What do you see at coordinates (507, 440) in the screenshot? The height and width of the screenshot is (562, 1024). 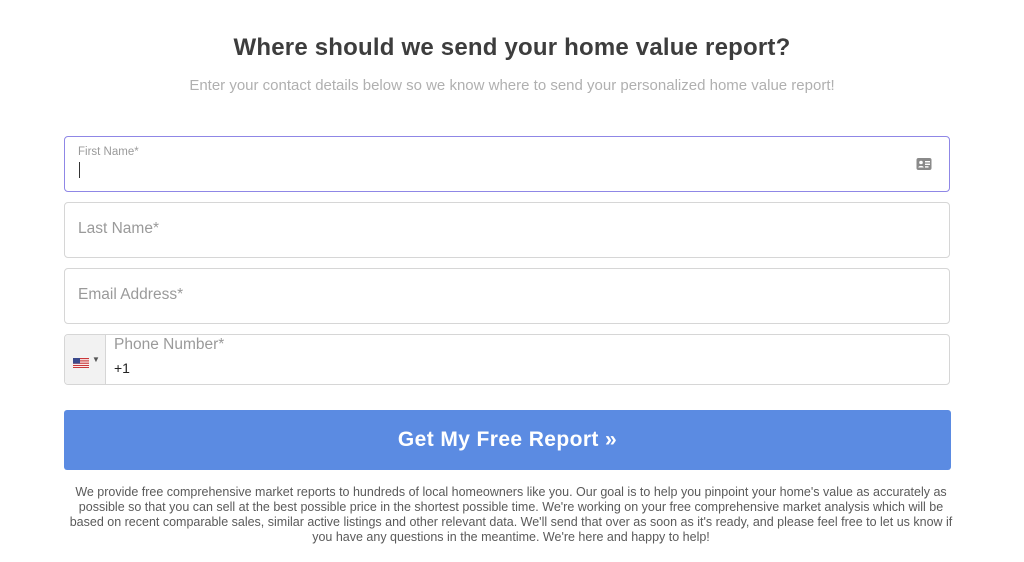 I see `get-report-button: Get My Free Report »` at bounding box center [507, 440].